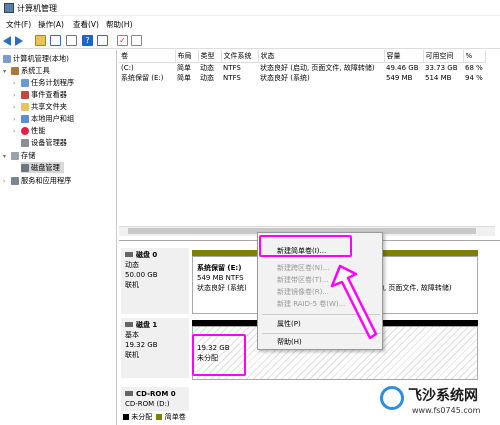  I want to click on col-capacity: 容量, so click(404, 56).